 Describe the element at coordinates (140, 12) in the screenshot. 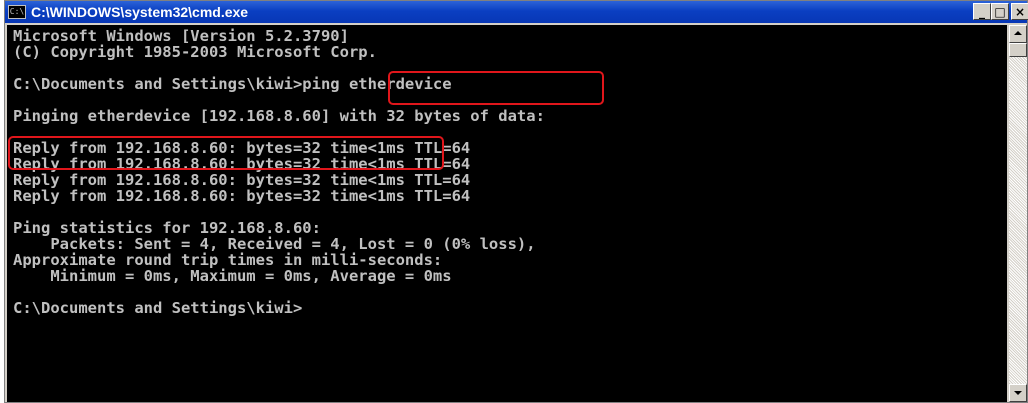

I see `window-title: C:\WINDOWS\system32\cmd.exe` at that location.